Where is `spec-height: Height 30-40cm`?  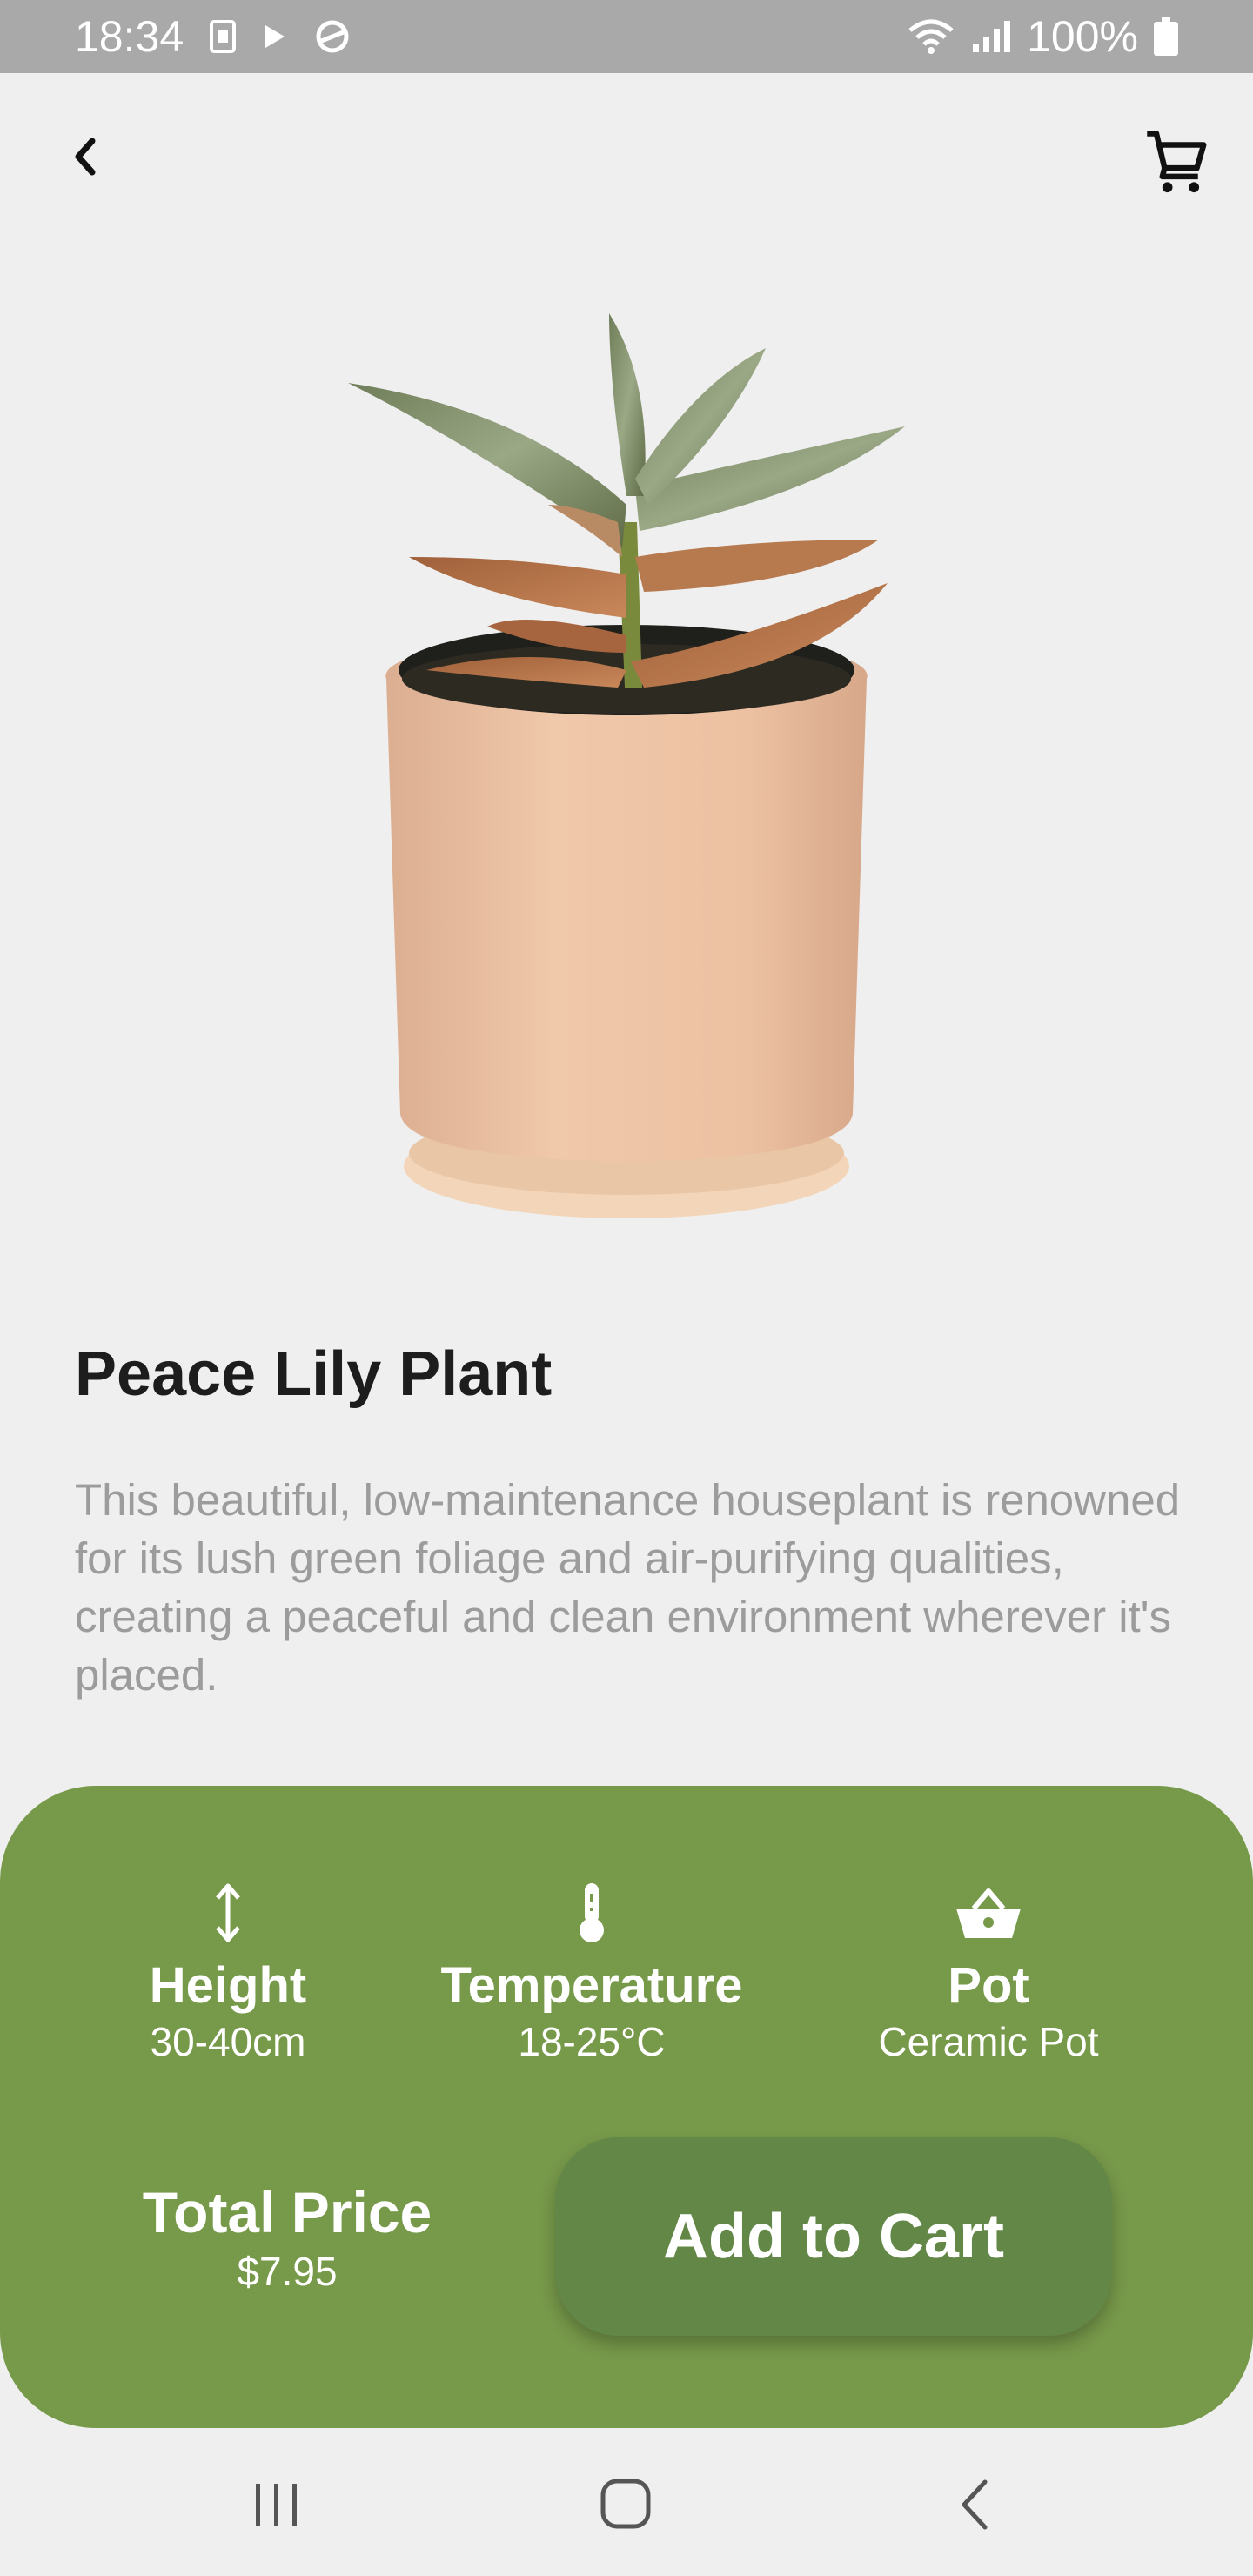
spec-height: Height 30-40cm is located at coordinates (228, 1974).